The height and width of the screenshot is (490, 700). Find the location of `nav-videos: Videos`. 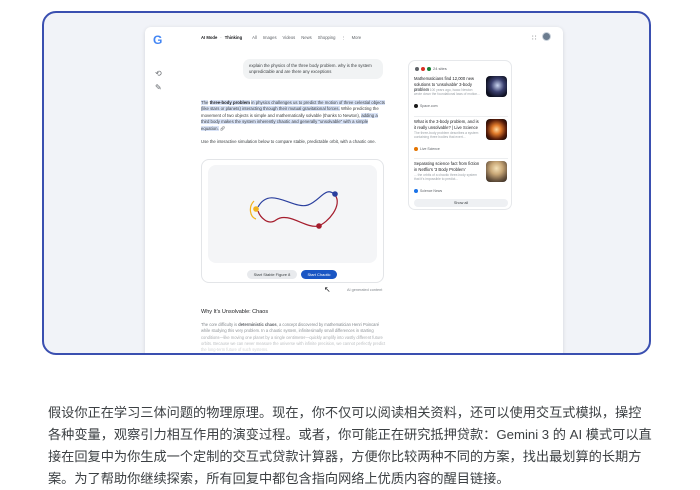

nav-videos: Videos is located at coordinates (289, 37).